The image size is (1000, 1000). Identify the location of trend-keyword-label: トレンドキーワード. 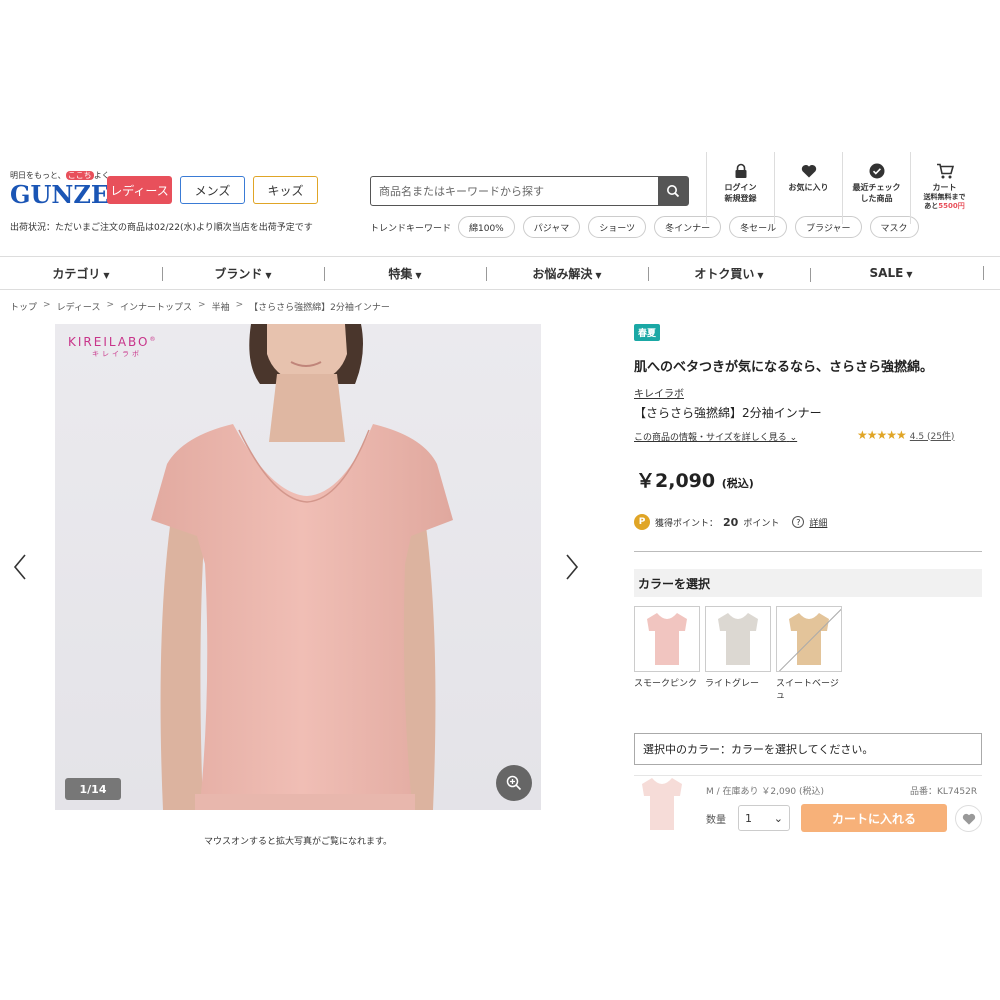
(411, 229).